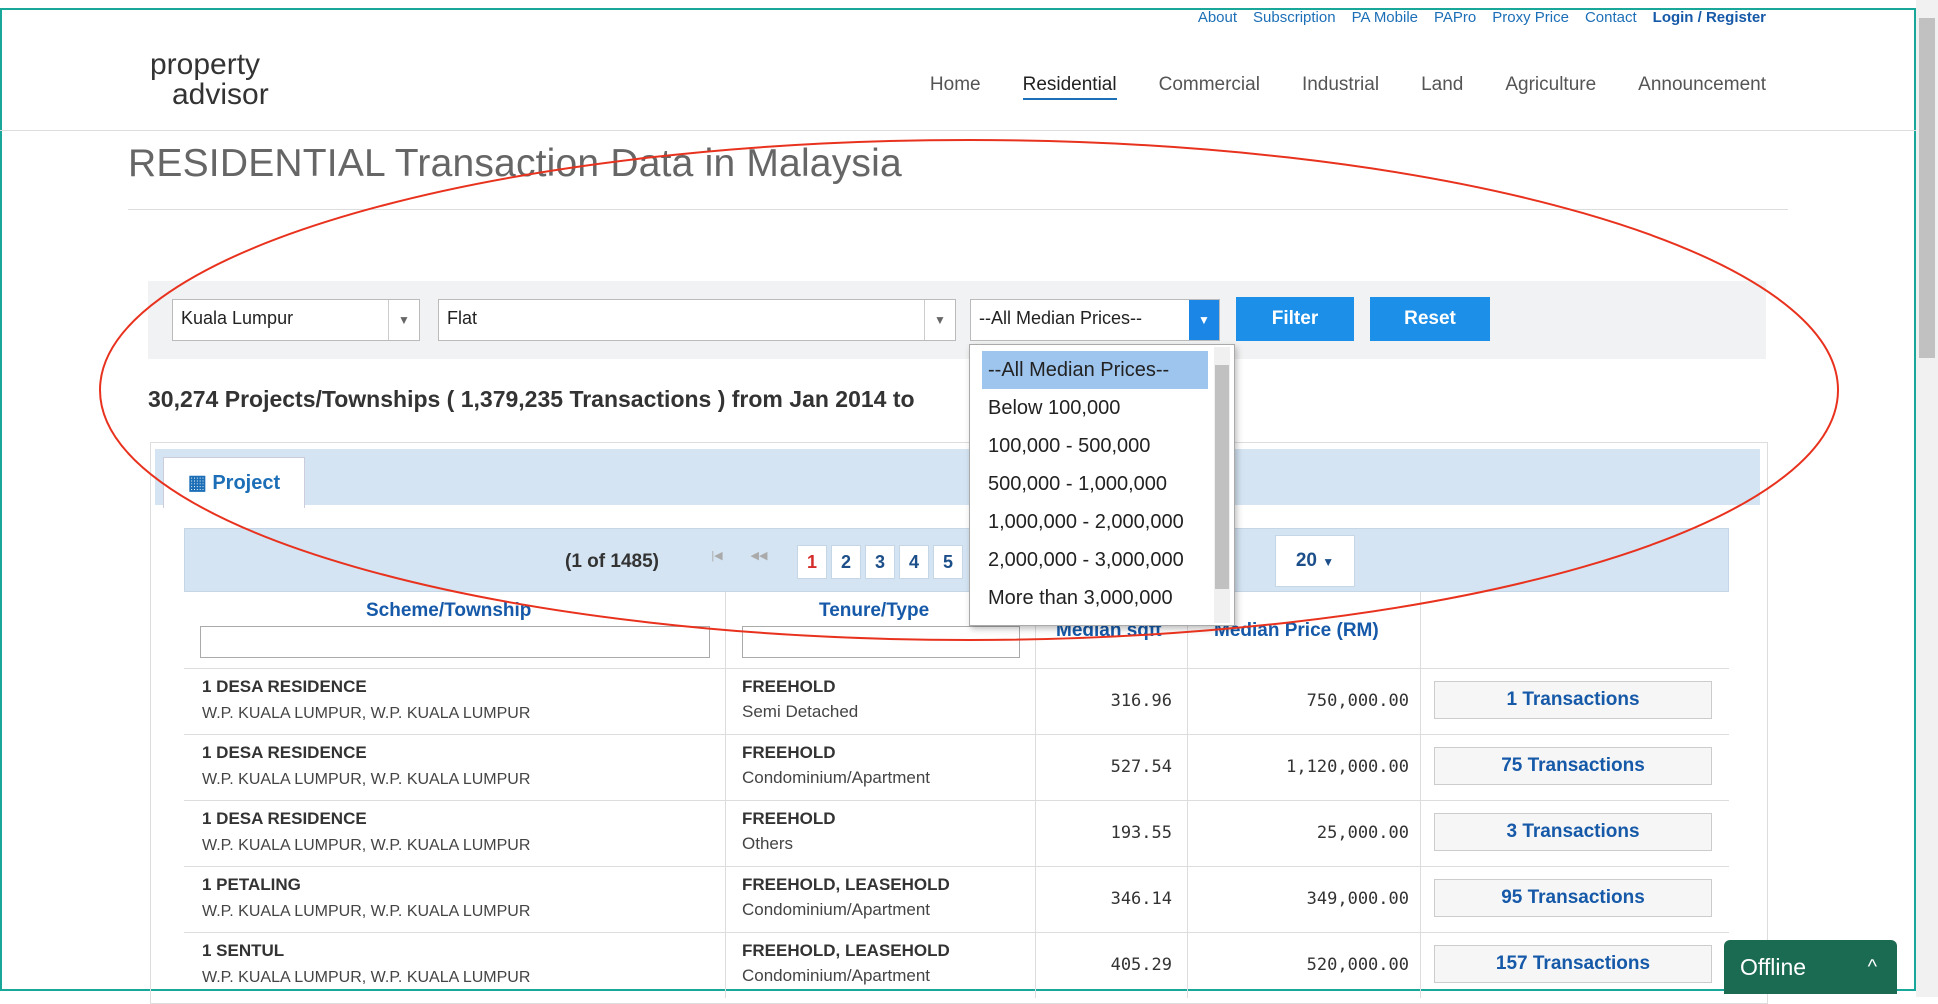  Describe the element at coordinates (948, 562) in the screenshot. I see `page-5-button: 5` at that location.